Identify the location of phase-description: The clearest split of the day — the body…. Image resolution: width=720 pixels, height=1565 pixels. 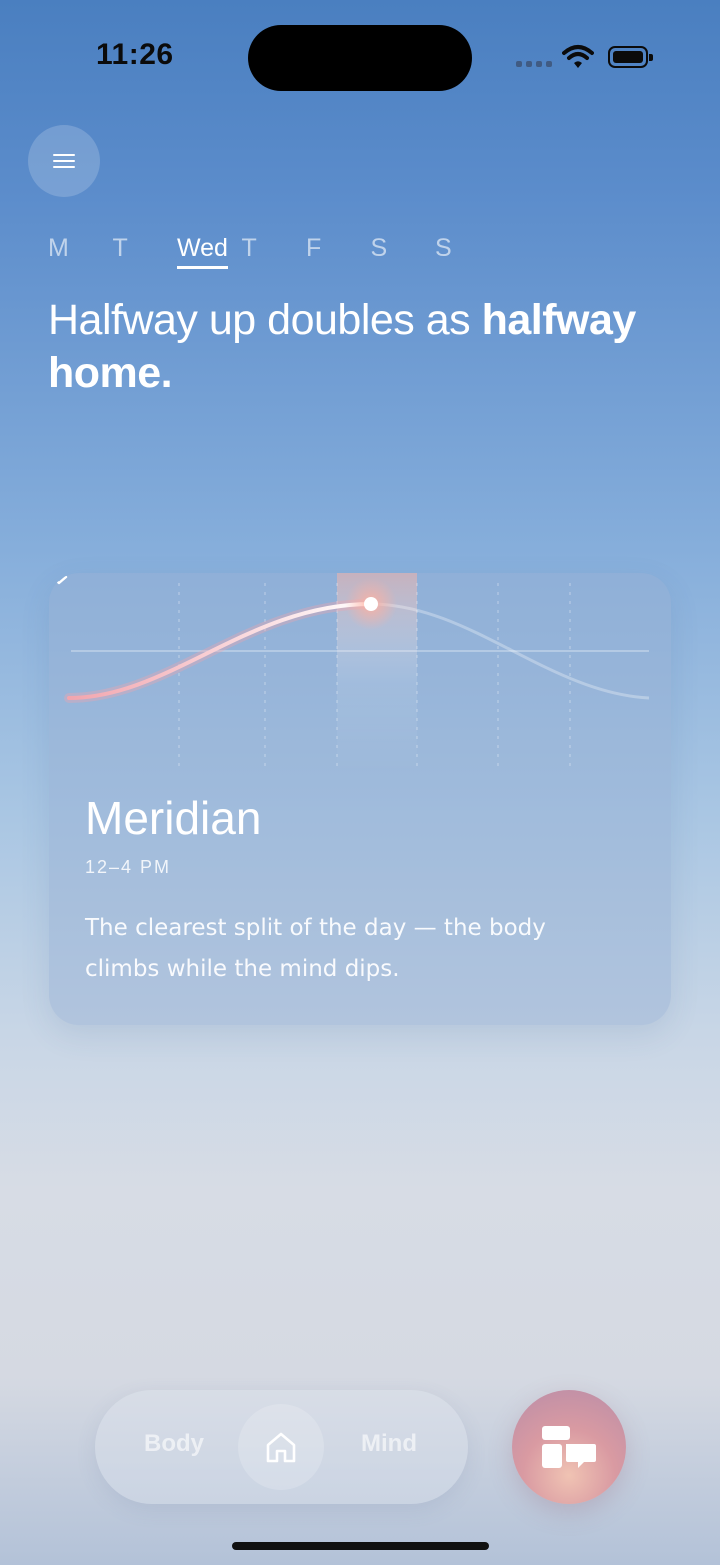
(315, 948).